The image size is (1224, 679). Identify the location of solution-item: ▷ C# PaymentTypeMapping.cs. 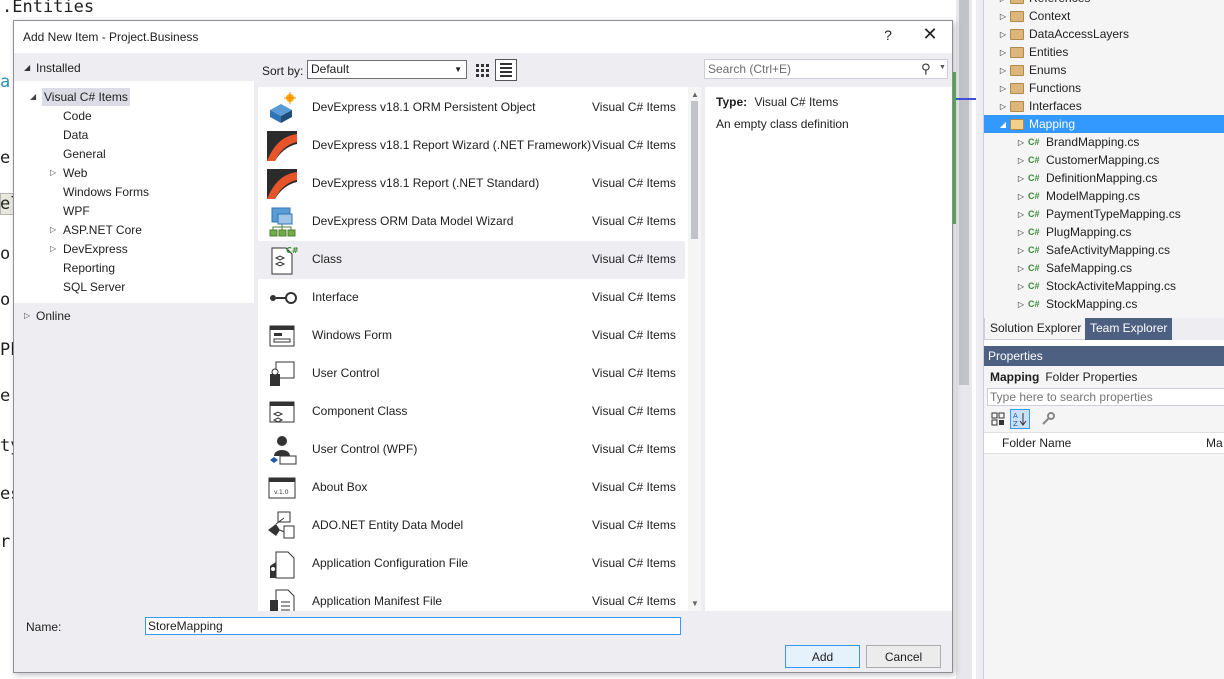
(1104, 214).